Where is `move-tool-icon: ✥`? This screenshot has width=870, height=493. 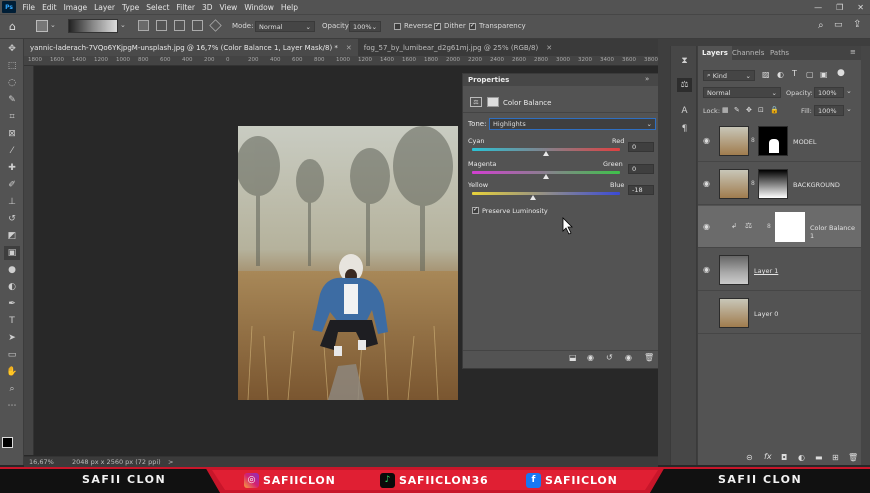 move-tool-icon: ✥ is located at coordinates (12, 49).